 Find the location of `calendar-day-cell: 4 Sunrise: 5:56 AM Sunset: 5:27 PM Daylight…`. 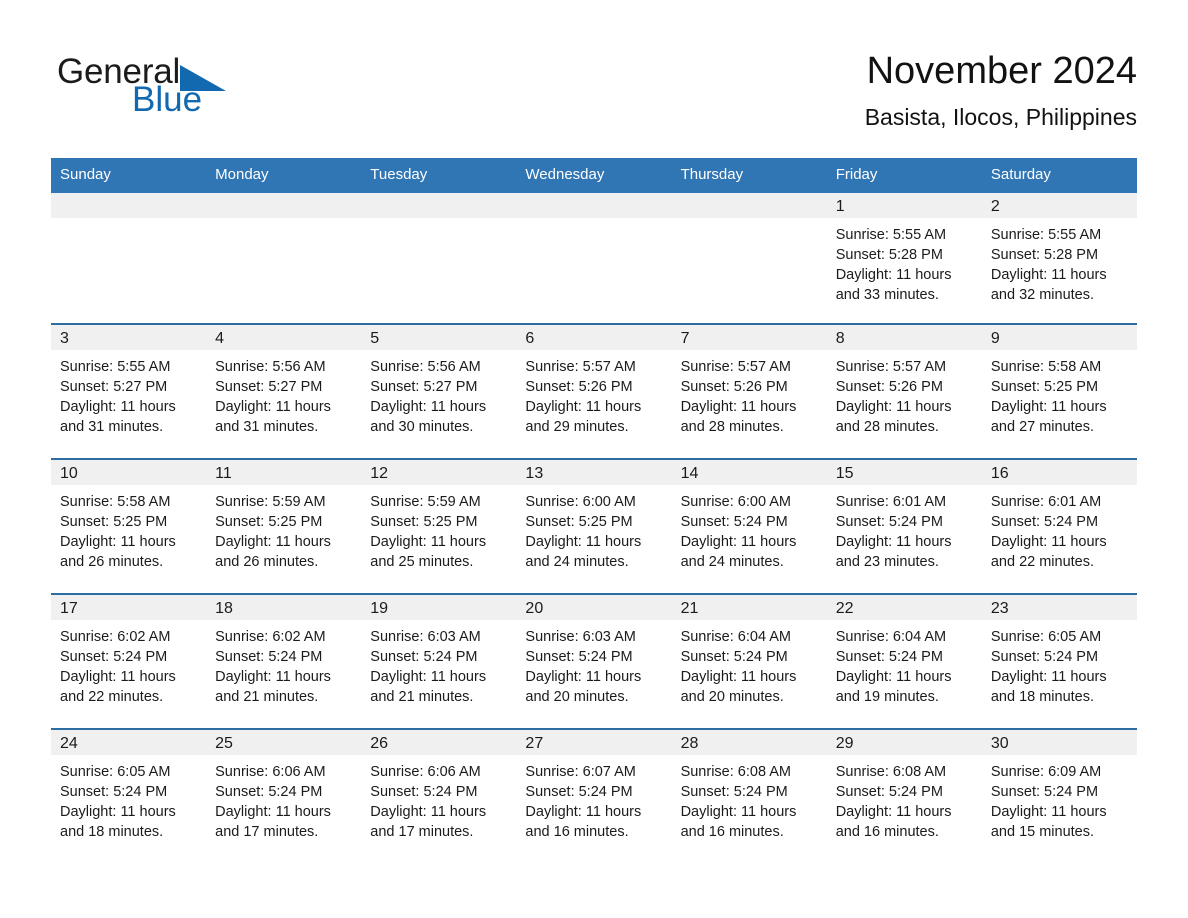

calendar-day-cell: 4 Sunrise: 5:56 AM Sunset: 5:27 PM Daylight… is located at coordinates (284, 391).